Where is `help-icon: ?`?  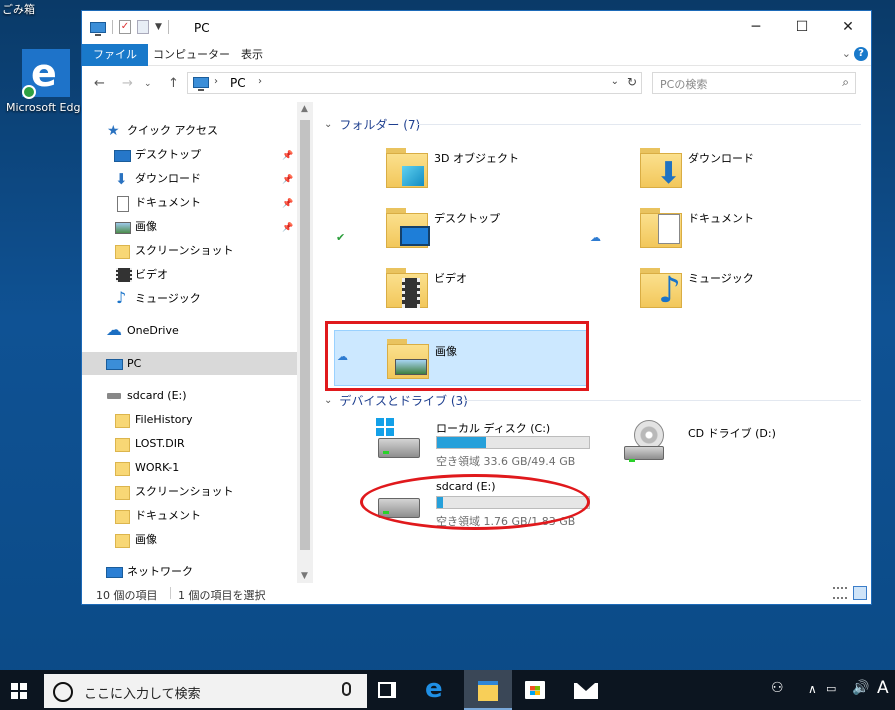 help-icon: ? is located at coordinates (861, 54).